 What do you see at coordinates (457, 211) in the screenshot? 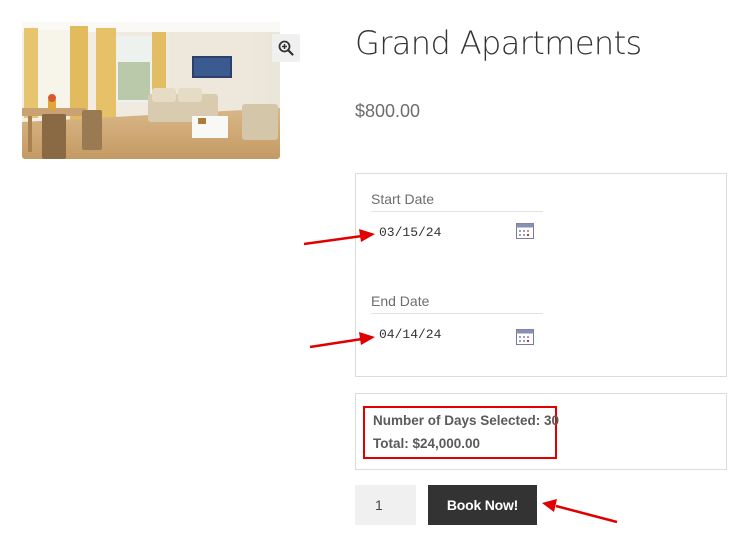
I see `start-date-divider` at bounding box center [457, 211].